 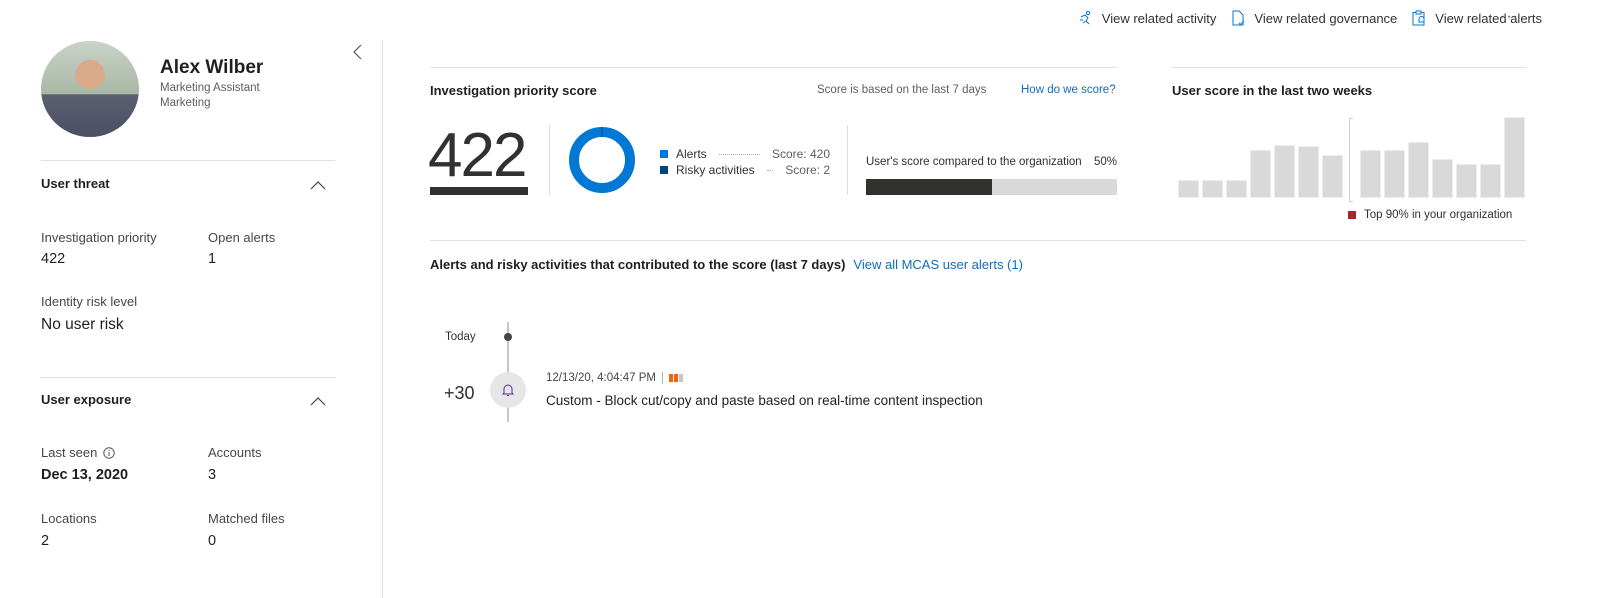 I want to click on bell-icon, so click(x=508, y=390).